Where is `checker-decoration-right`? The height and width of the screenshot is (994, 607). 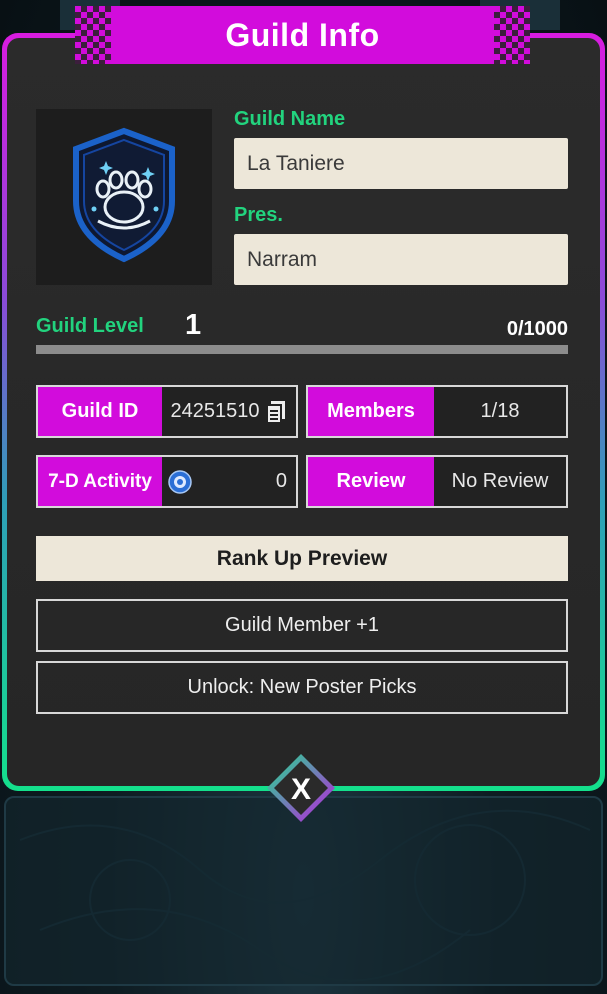
checker-decoration-right is located at coordinates (512, 35).